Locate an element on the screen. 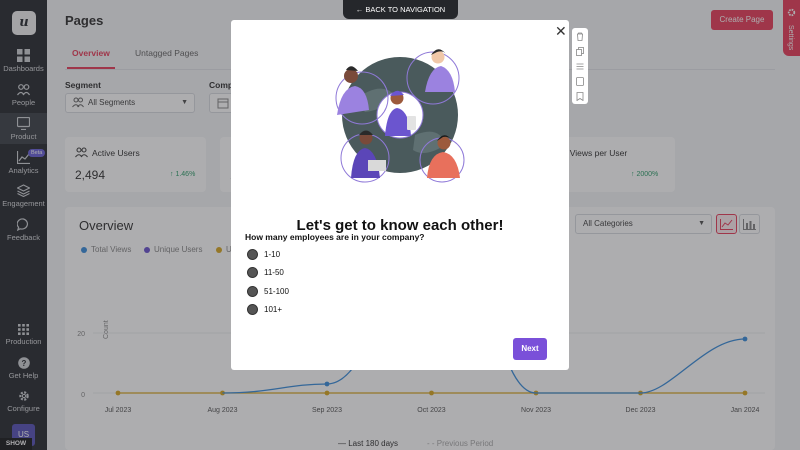 The image size is (800, 450). trash-icon is located at coordinates (580, 35).